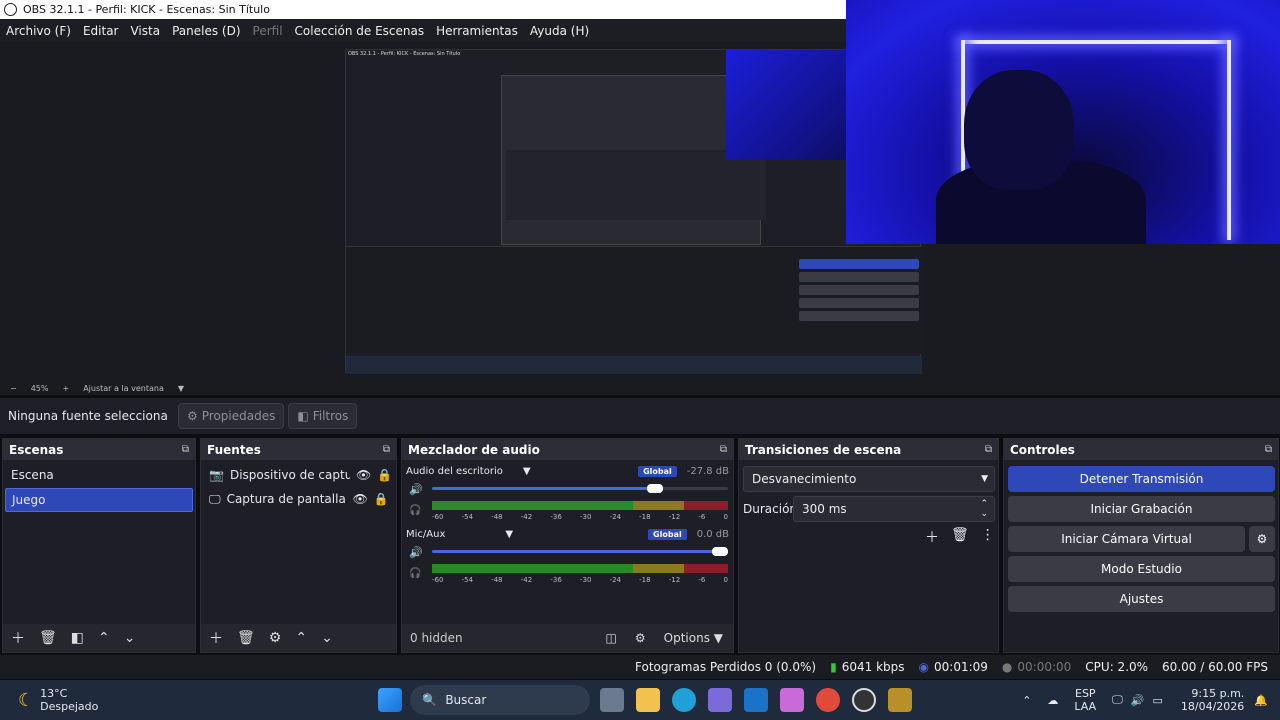 Image resolution: width=1280 pixels, height=720 pixels. What do you see at coordinates (792, 700) in the screenshot?
I see `copilot-icon` at bounding box center [792, 700].